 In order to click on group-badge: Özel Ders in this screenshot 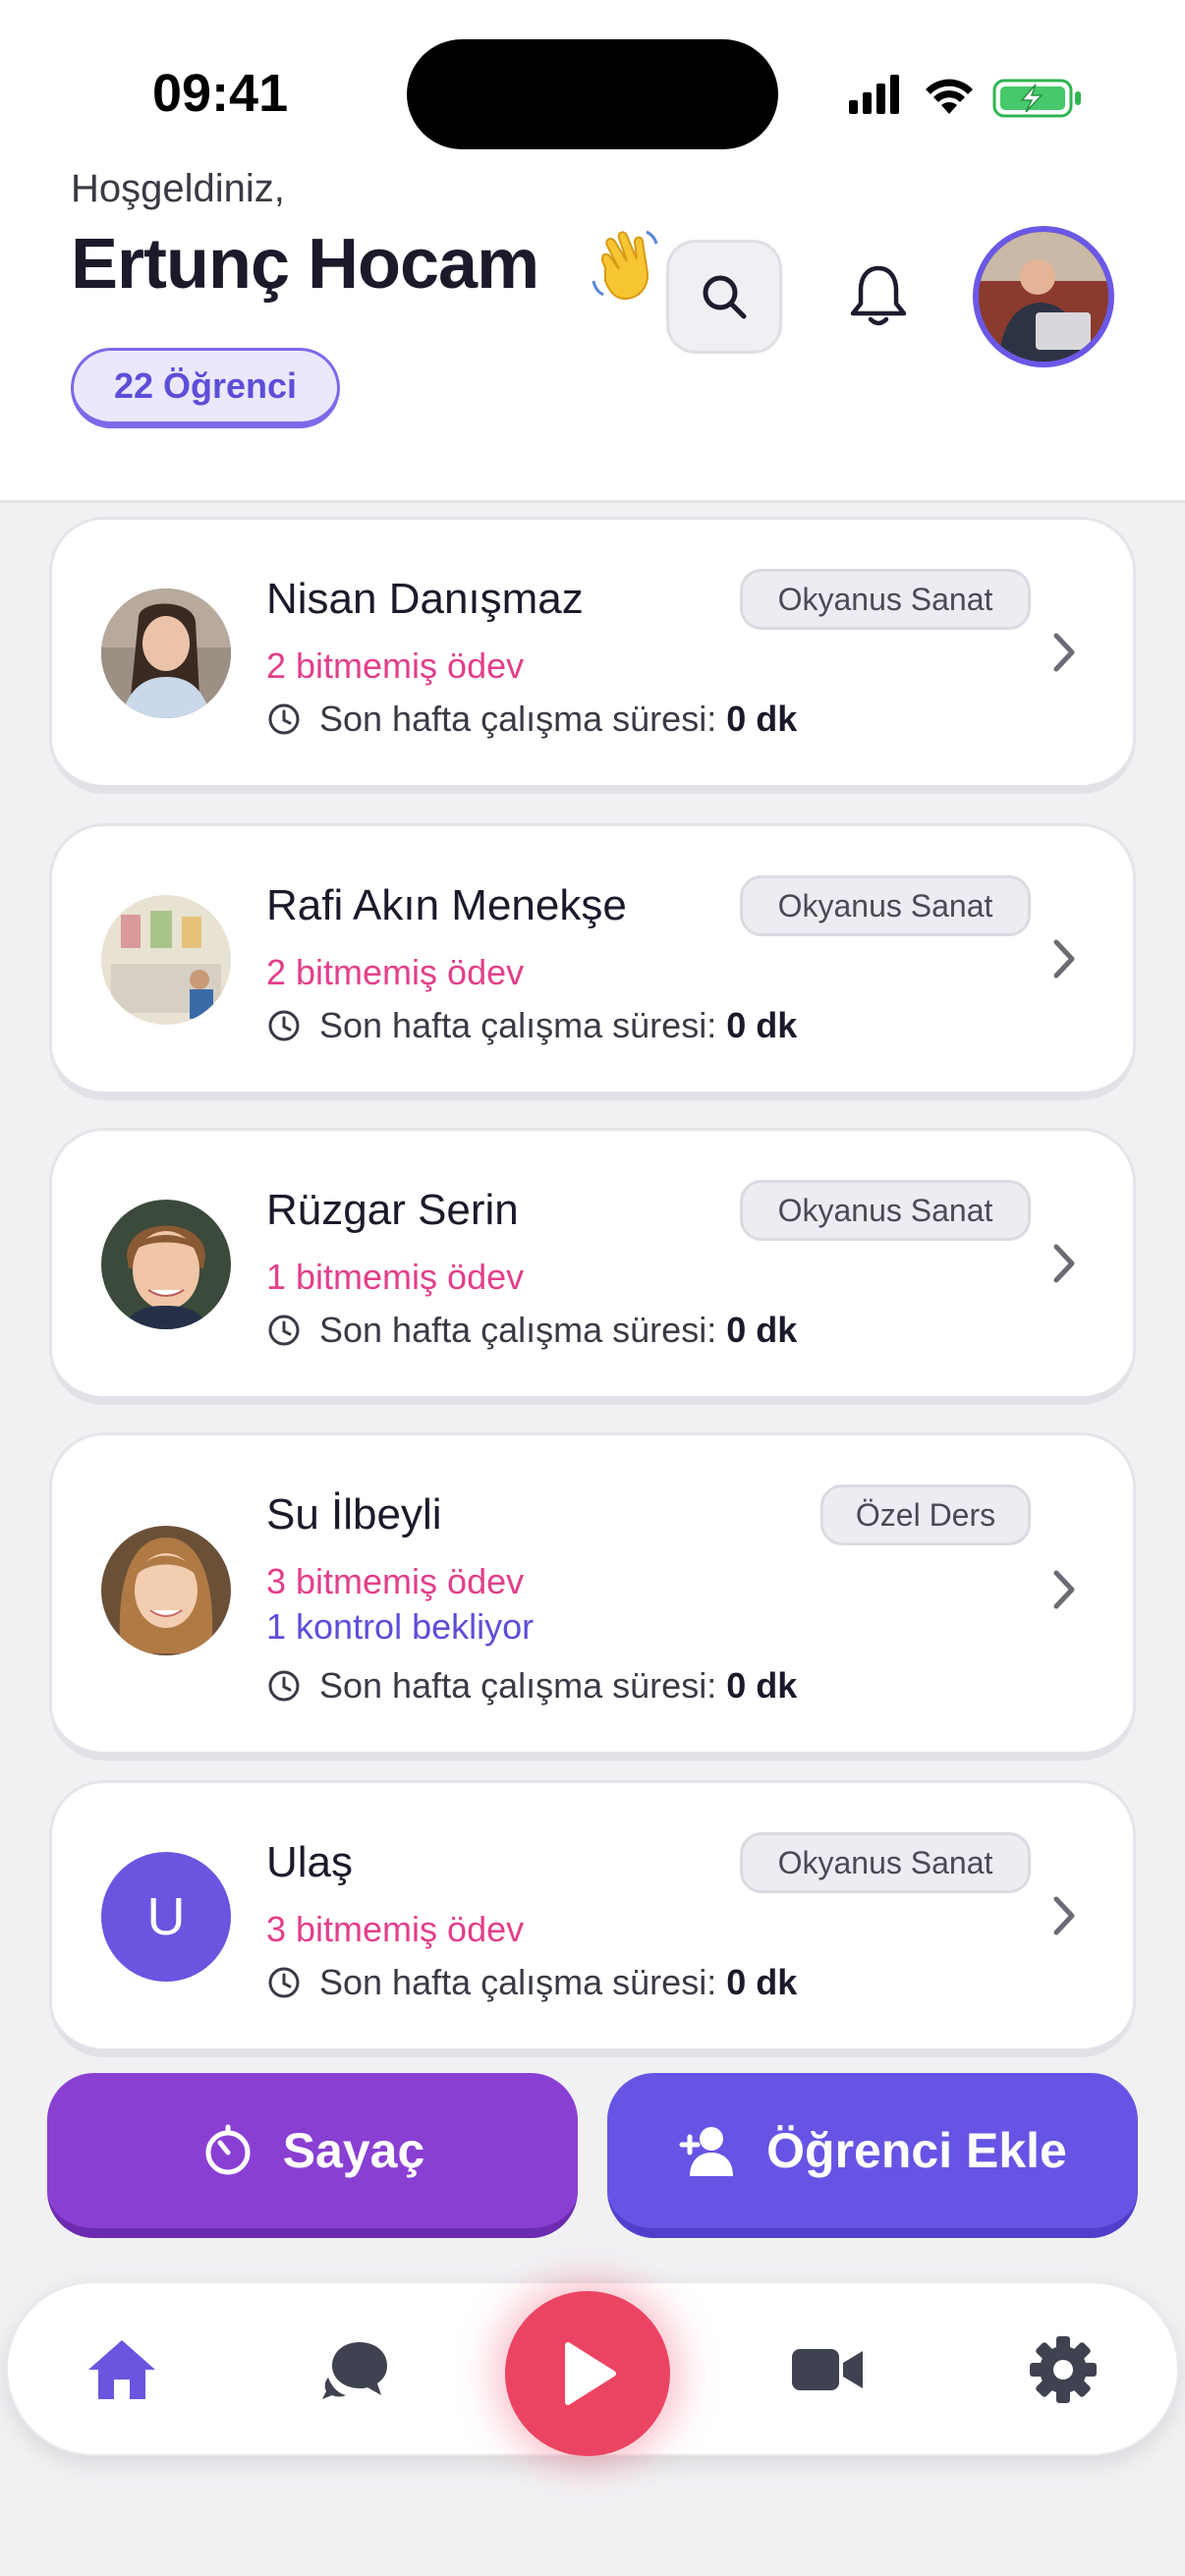, I will do `click(926, 1514)`.